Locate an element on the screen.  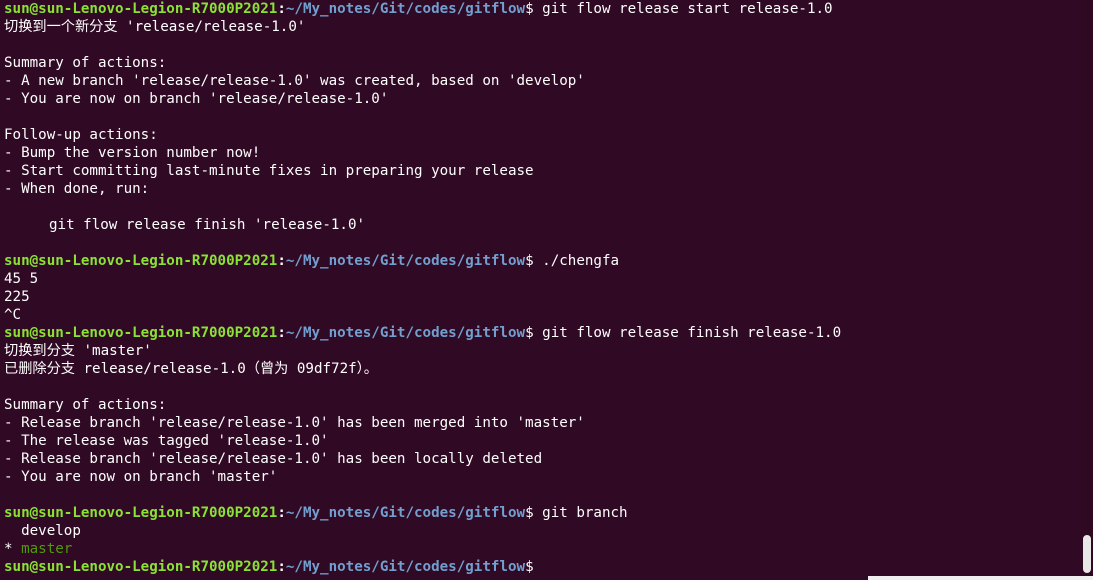
scrollbar is located at coordinates (1087, 290).